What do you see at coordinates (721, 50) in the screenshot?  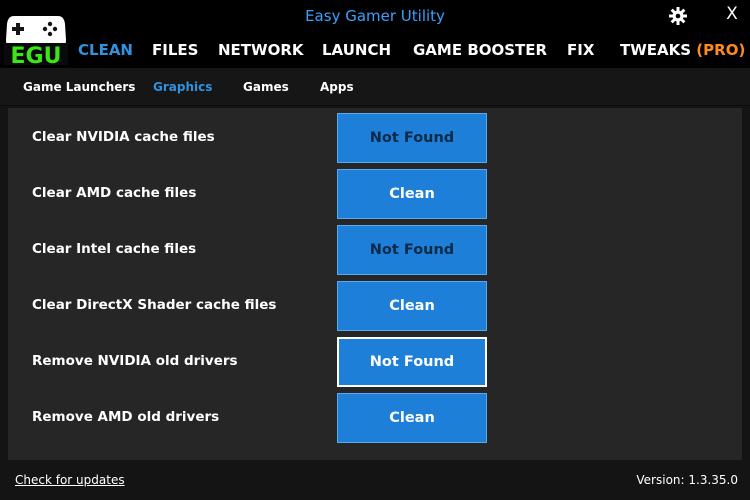 I see `pro-badge: (PRO)` at bounding box center [721, 50].